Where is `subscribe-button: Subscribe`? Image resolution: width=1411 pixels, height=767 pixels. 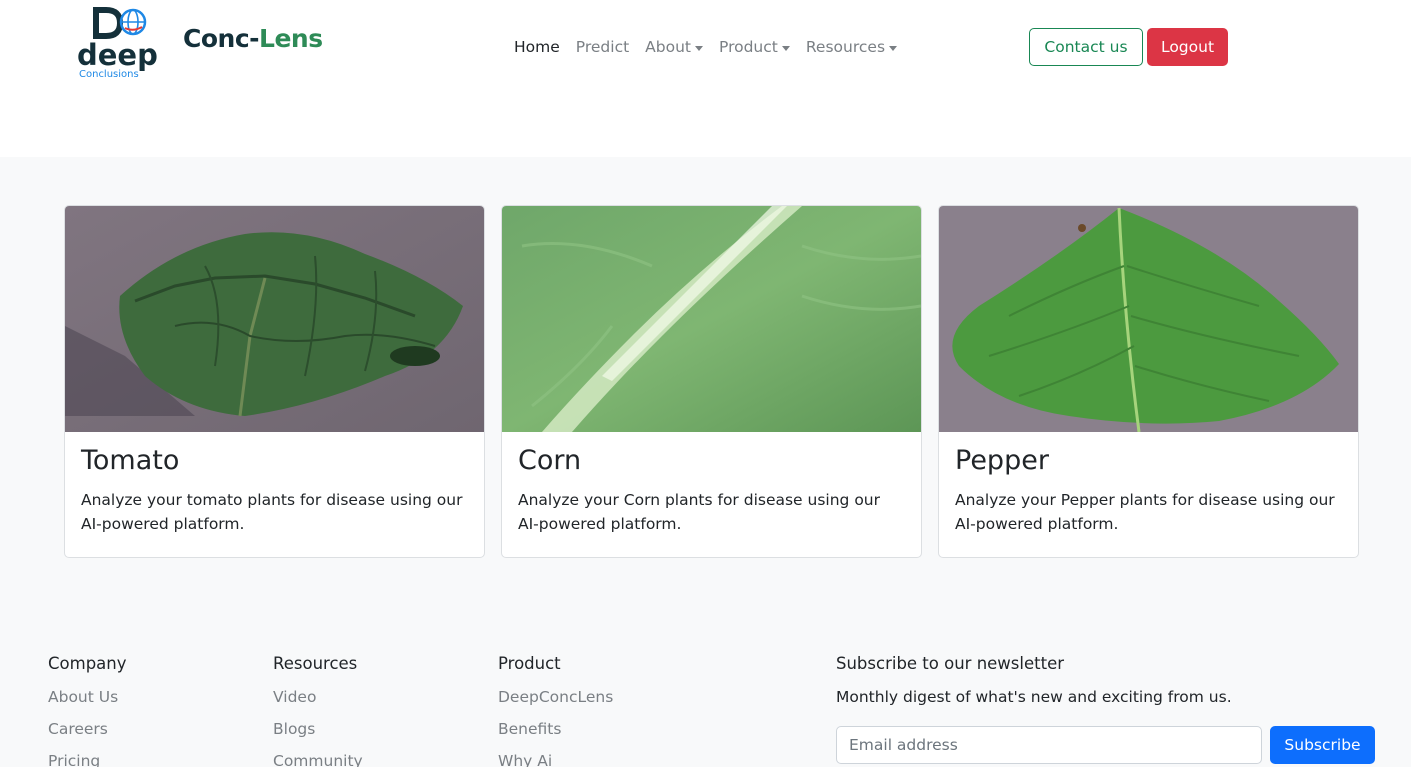 subscribe-button: Subscribe is located at coordinates (1322, 745).